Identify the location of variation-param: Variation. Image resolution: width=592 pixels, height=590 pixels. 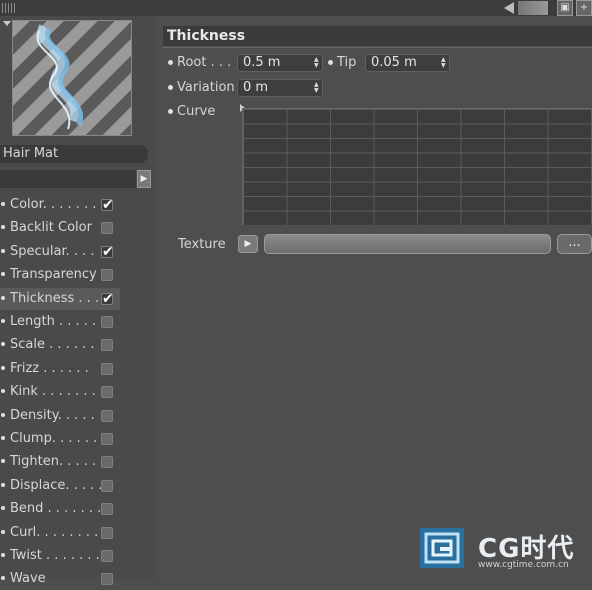
(201, 88).